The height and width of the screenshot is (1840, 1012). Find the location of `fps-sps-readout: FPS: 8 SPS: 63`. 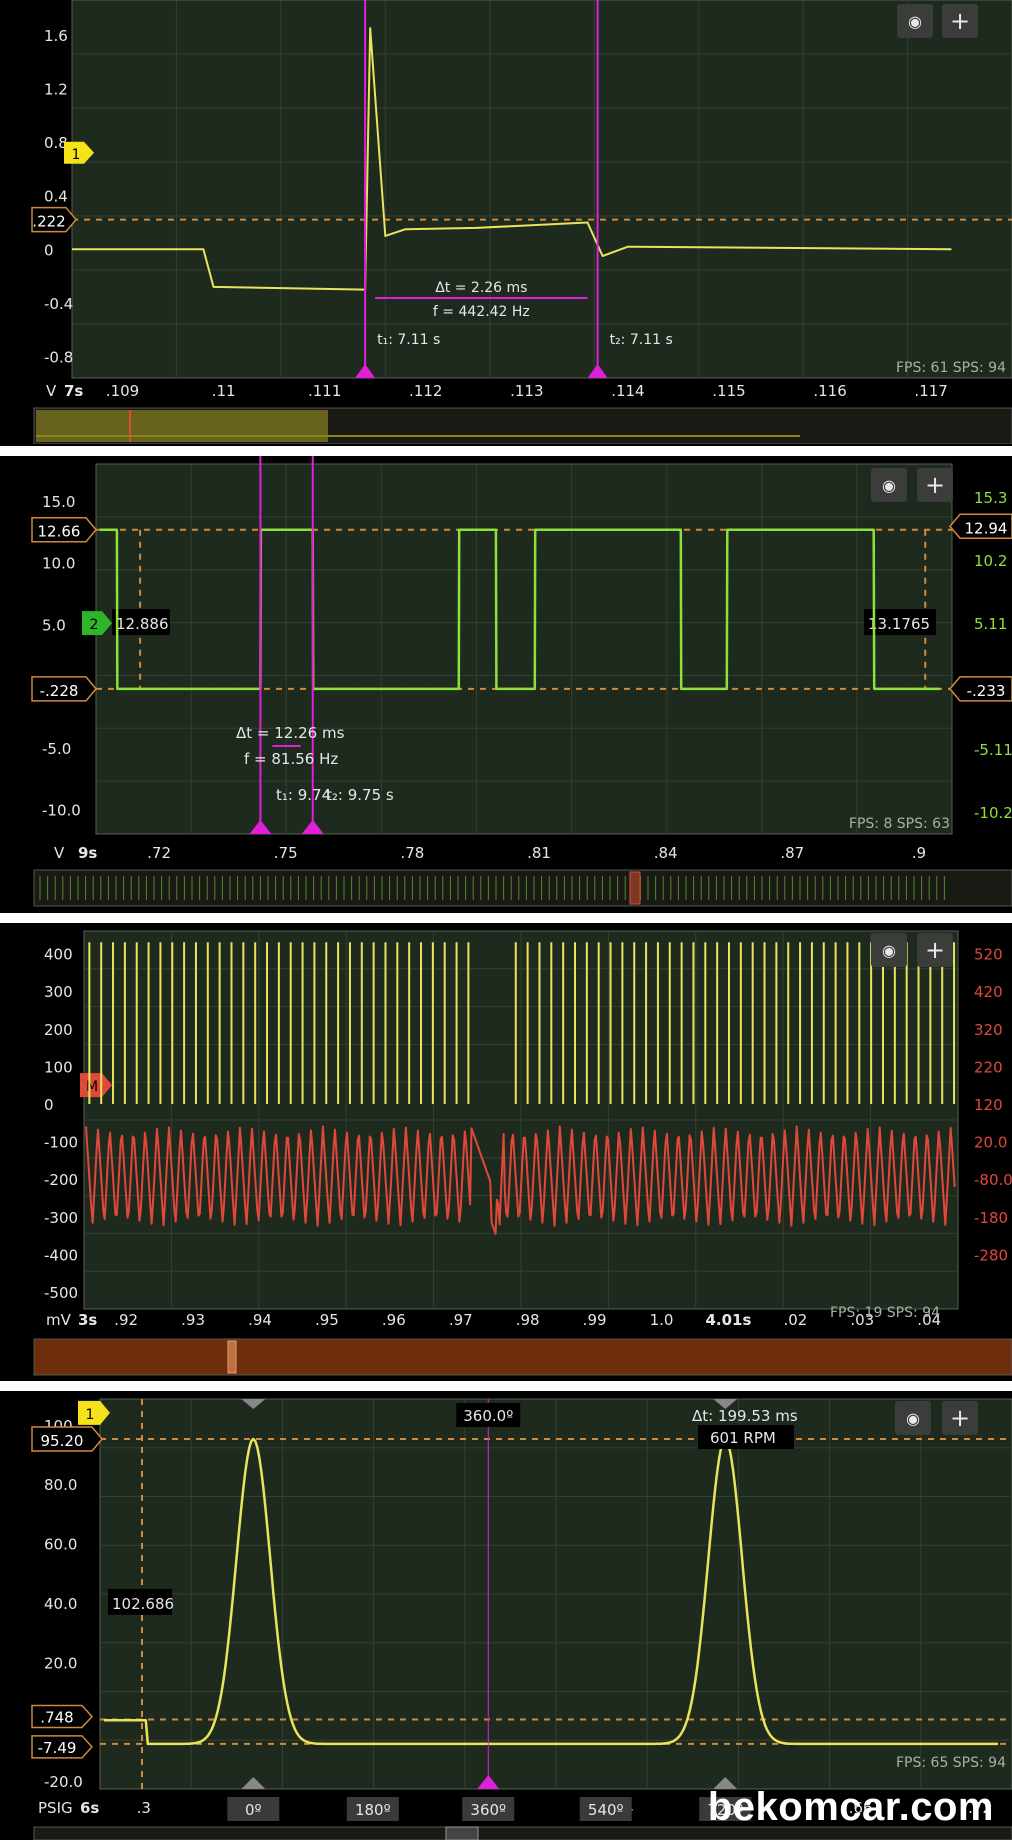

fps-sps-readout: FPS: 8 SPS: 63 is located at coordinates (899, 824).